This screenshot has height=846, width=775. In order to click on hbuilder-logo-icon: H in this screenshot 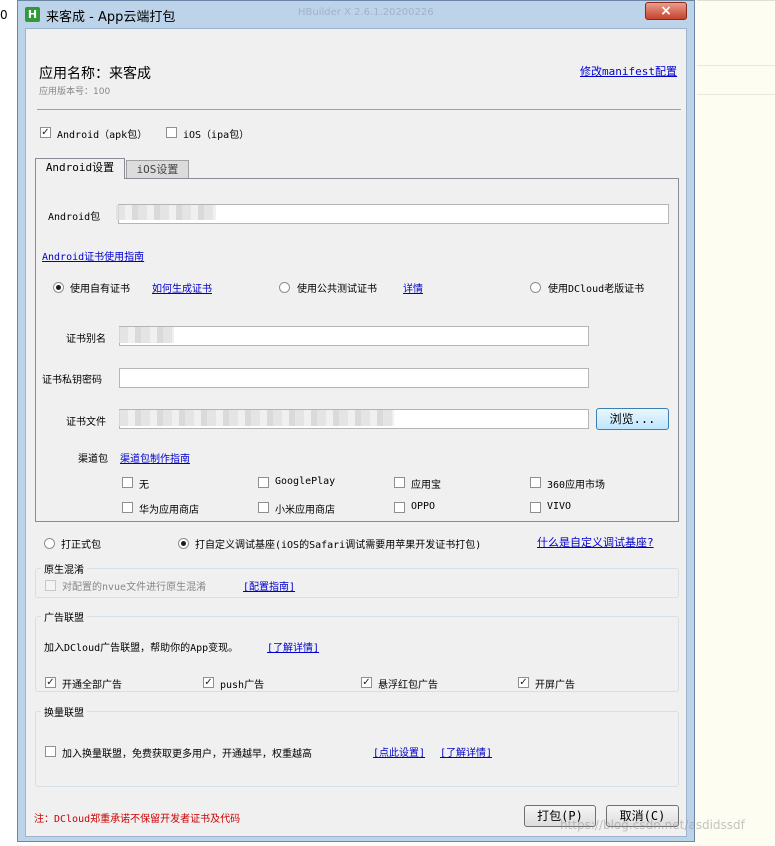, I will do `click(32, 14)`.